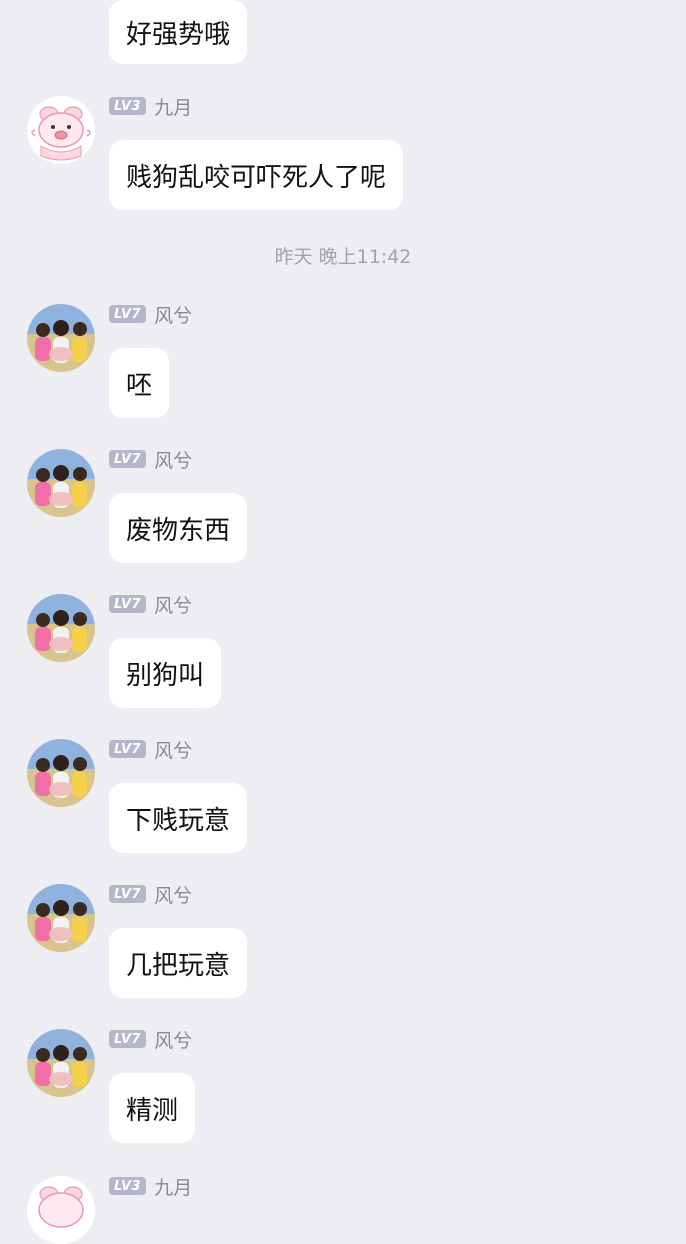 Image resolution: width=686 pixels, height=1244 pixels. I want to click on message-bubble: 下贱玩意, so click(178, 818).